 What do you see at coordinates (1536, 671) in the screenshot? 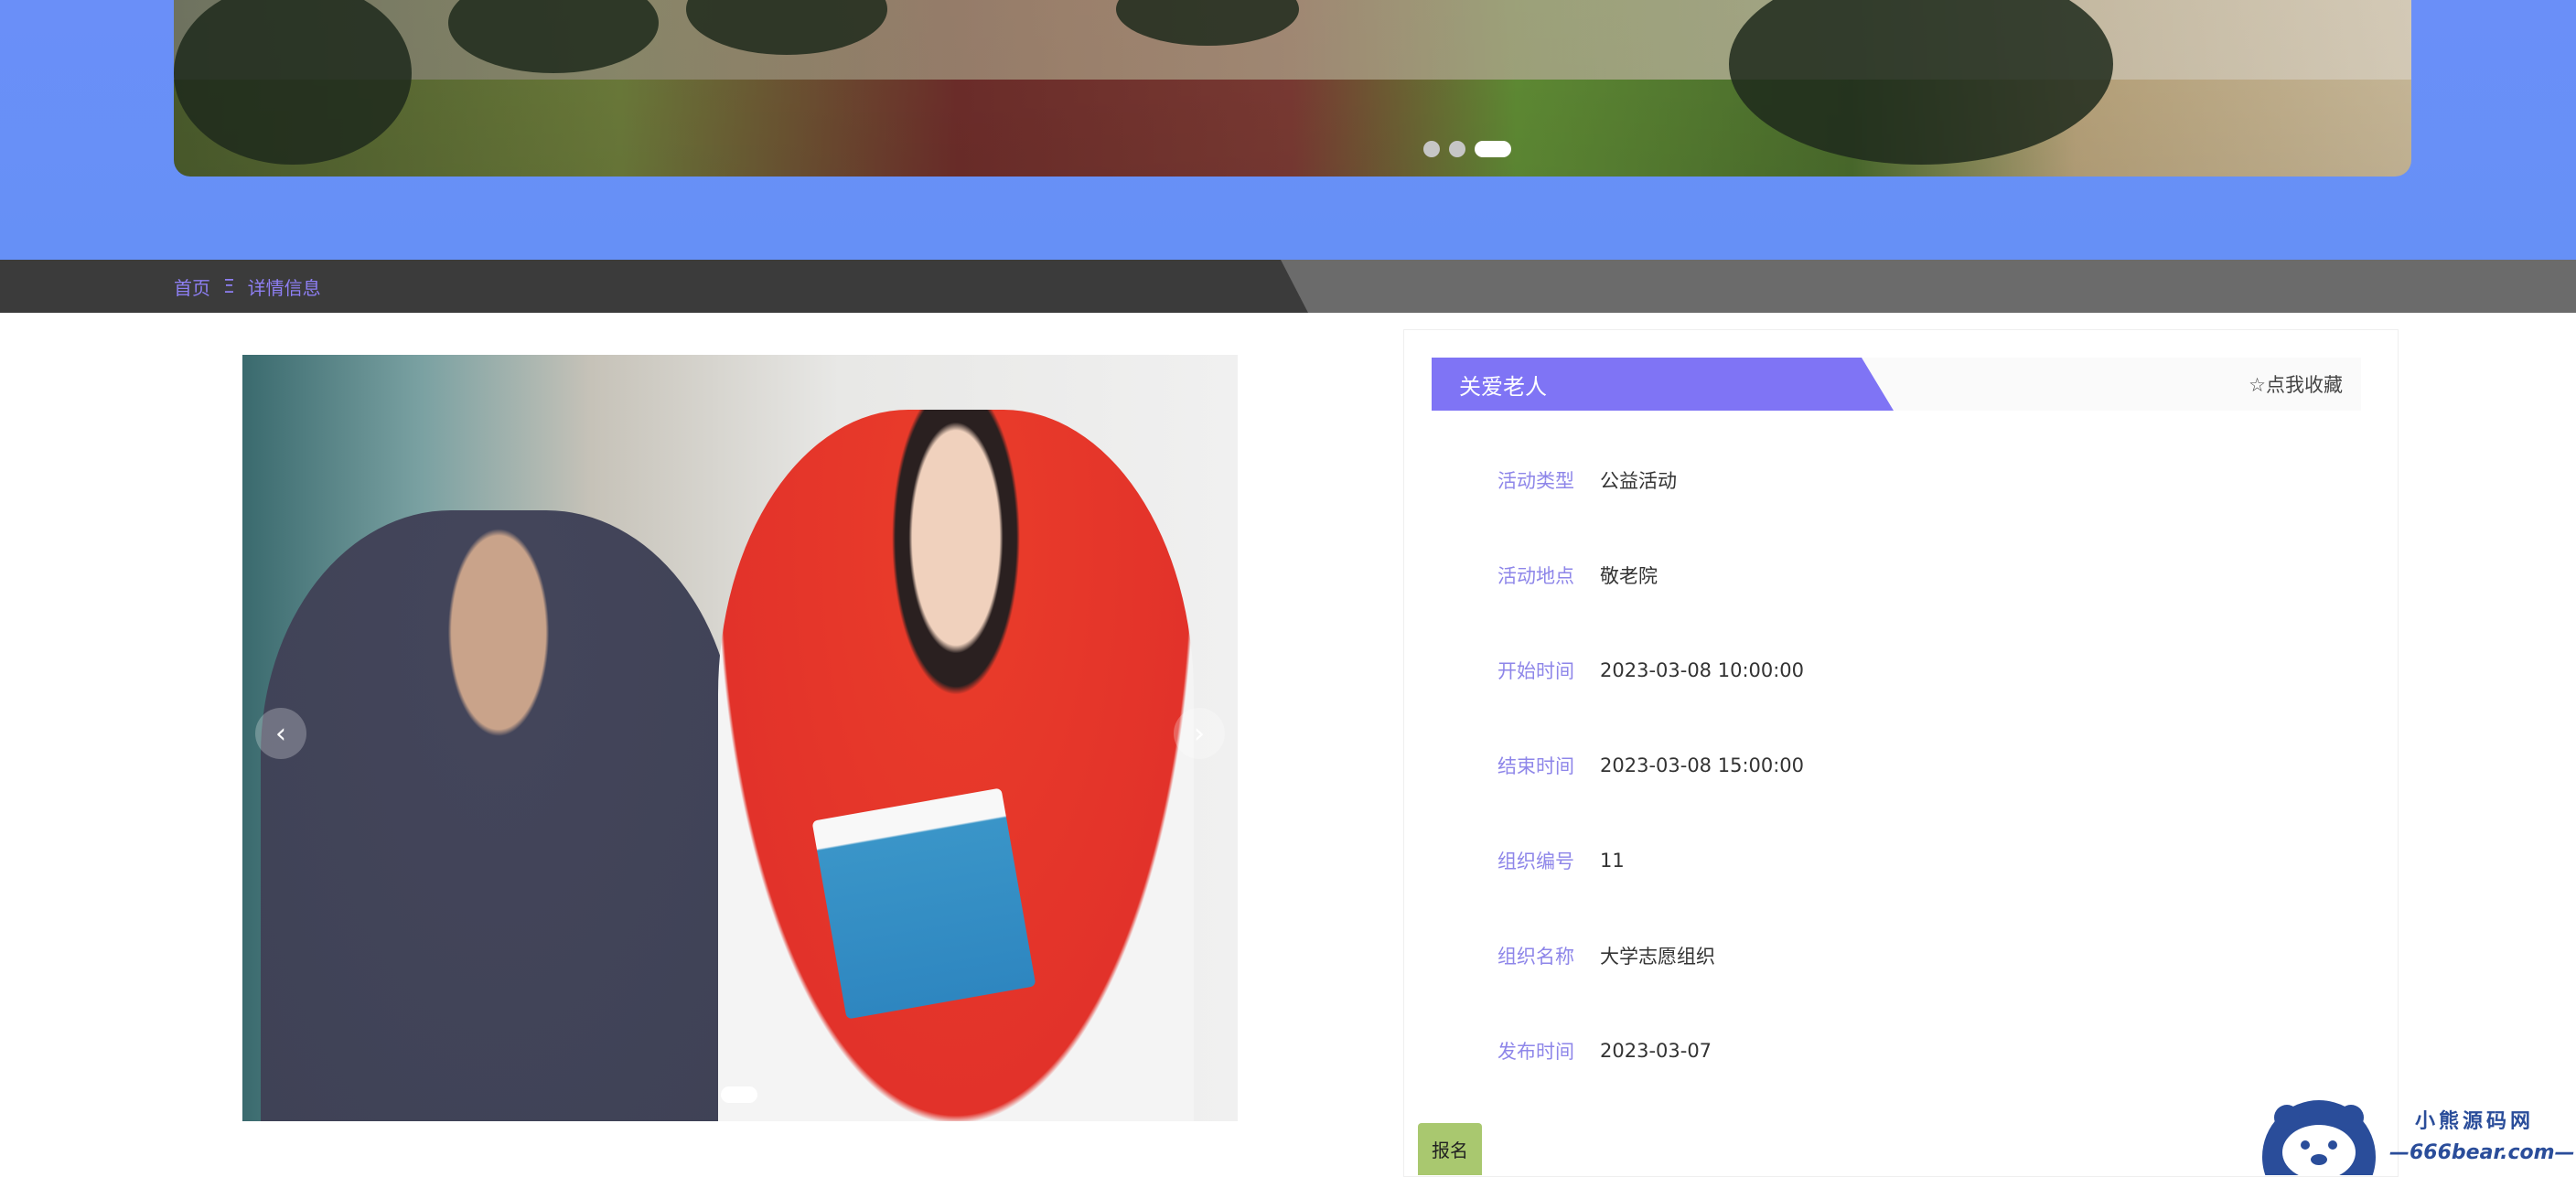
I see `field-label: 开始时间` at bounding box center [1536, 671].